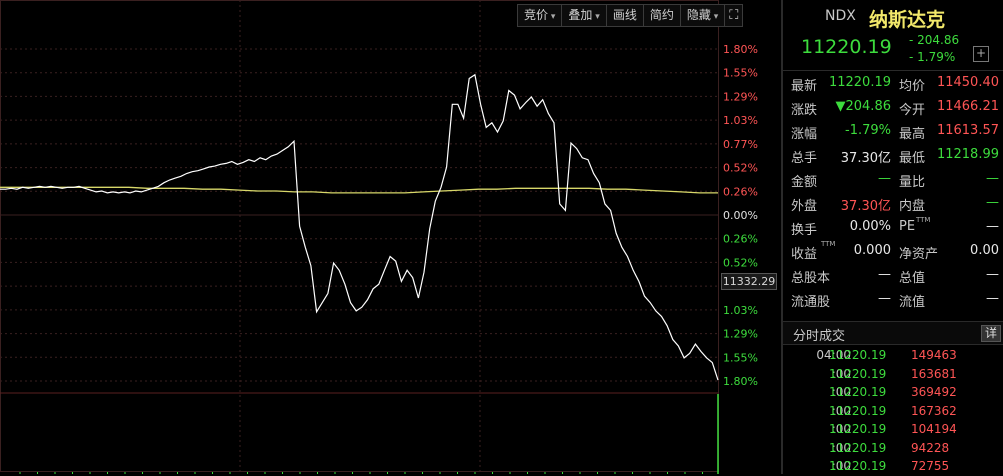 This screenshot has height=476, width=1003. Describe the element at coordinates (934, 392) in the screenshot. I see `tick-volume: 369492` at that location.